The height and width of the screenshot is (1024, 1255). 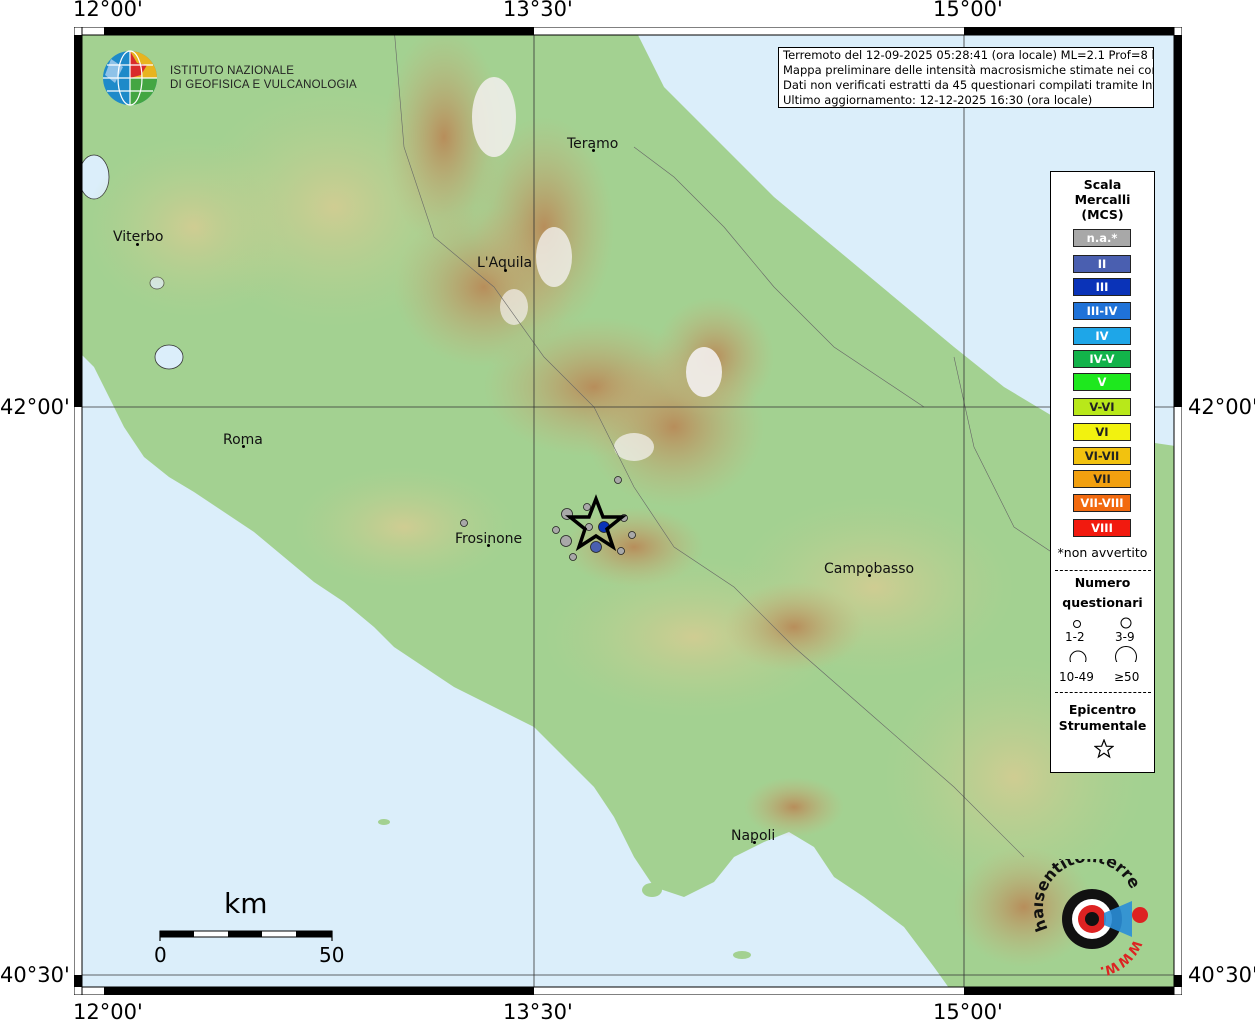 What do you see at coordinates (1102, 709) in the screenshot?
I see `legend-epicentre-title-1: Epicentro` at bounding box center [1102, 709].